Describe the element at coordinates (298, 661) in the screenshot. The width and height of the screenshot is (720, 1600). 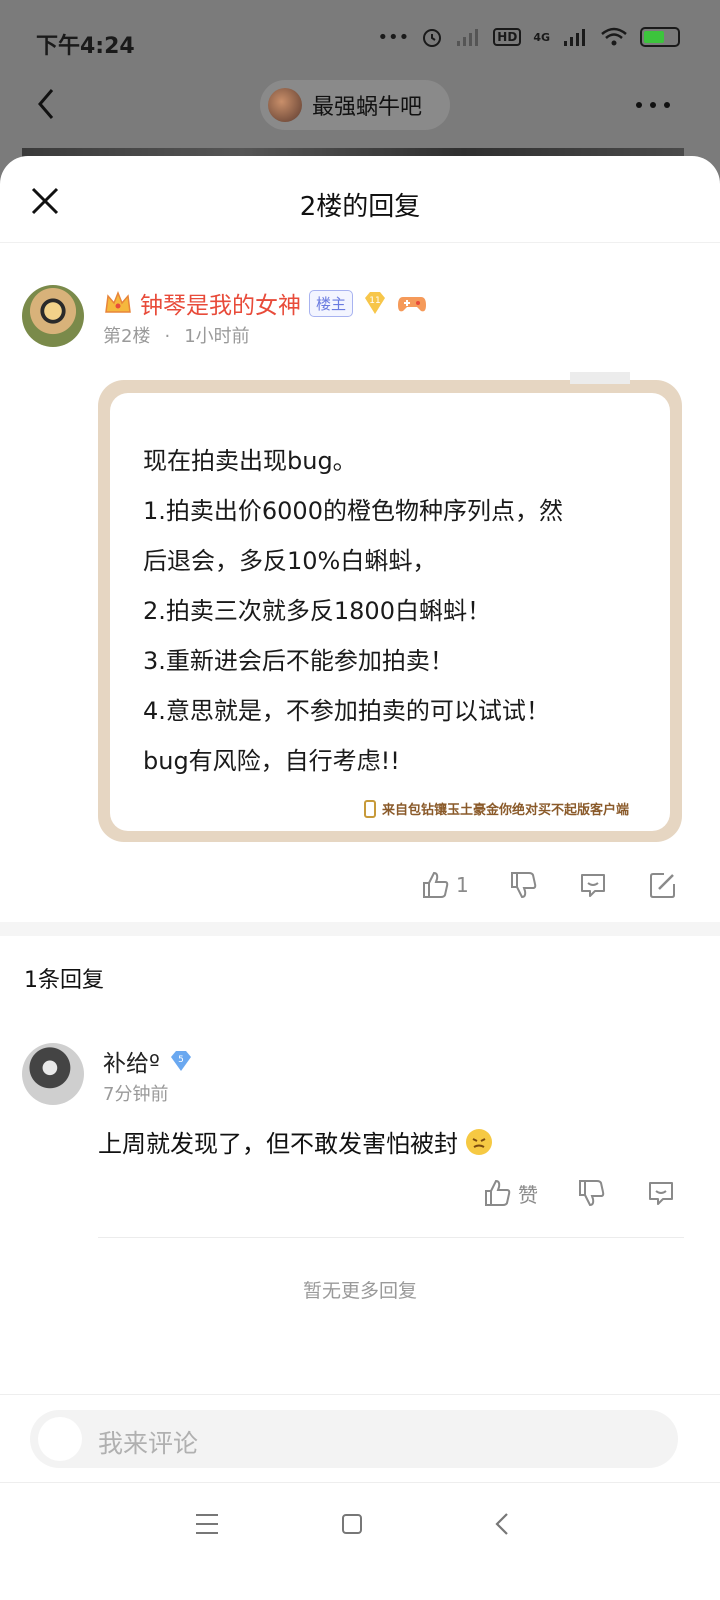
I see `post-line: 3.重新进会后不能参加拍卖！` at that location.